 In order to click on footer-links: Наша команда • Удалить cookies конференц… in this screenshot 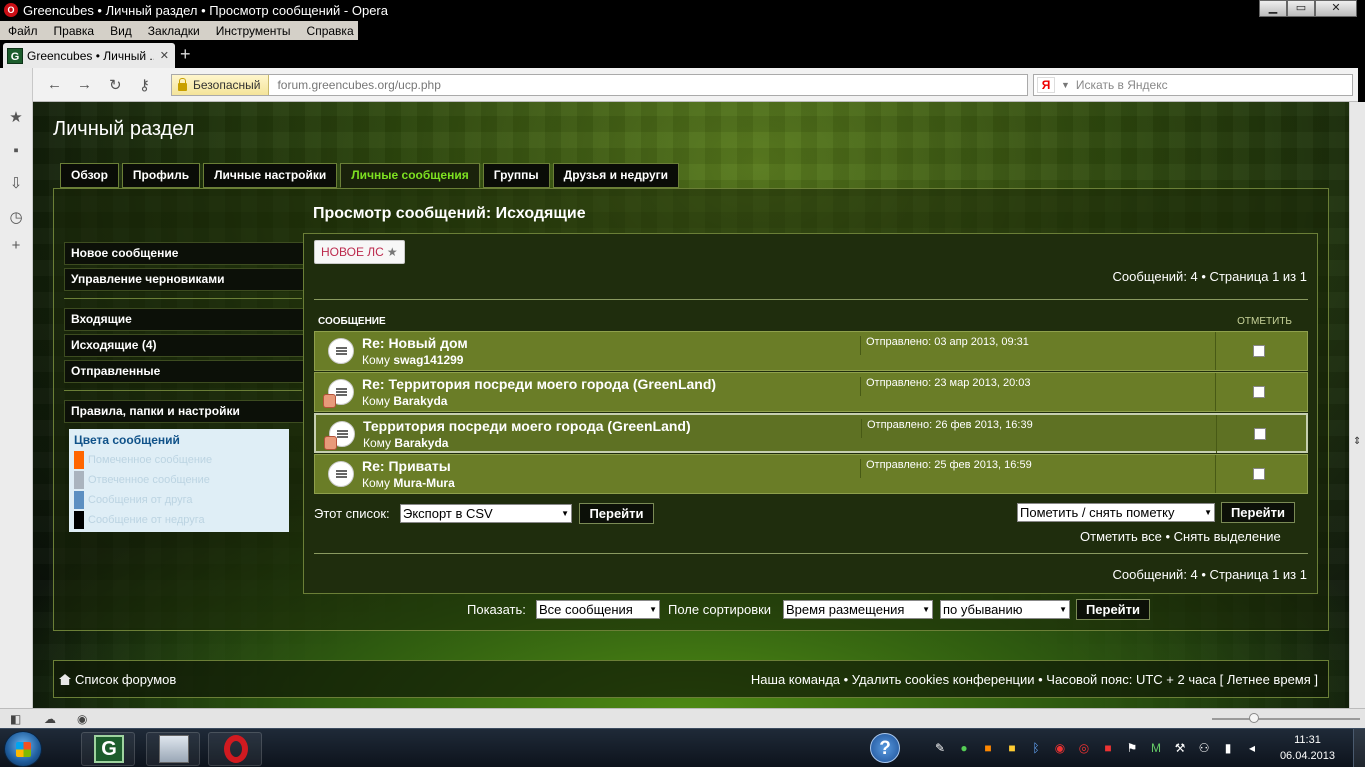, I will do `click(1034, 679)`.